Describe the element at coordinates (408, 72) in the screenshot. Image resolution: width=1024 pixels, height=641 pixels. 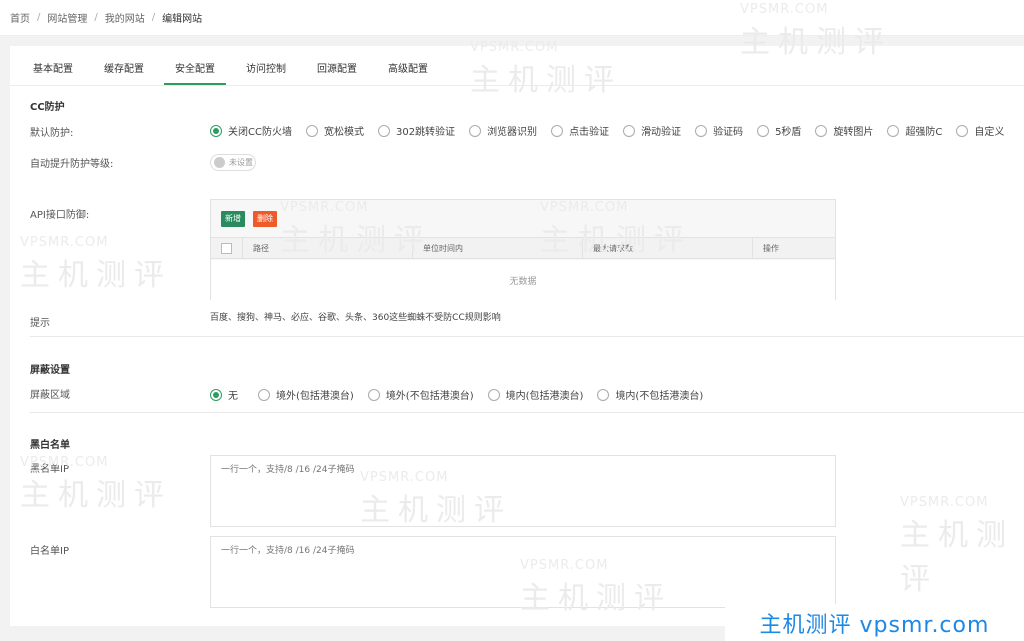
I see `tab-advanced-config: 高级配置` at that location.